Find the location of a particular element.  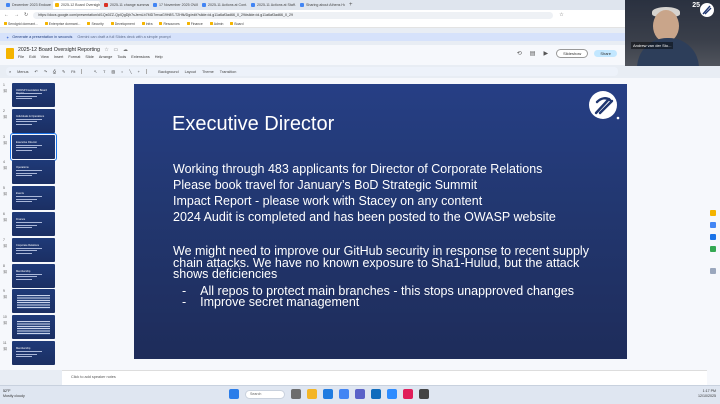

shape-icon: ○ is located at coordinates (122, 72).